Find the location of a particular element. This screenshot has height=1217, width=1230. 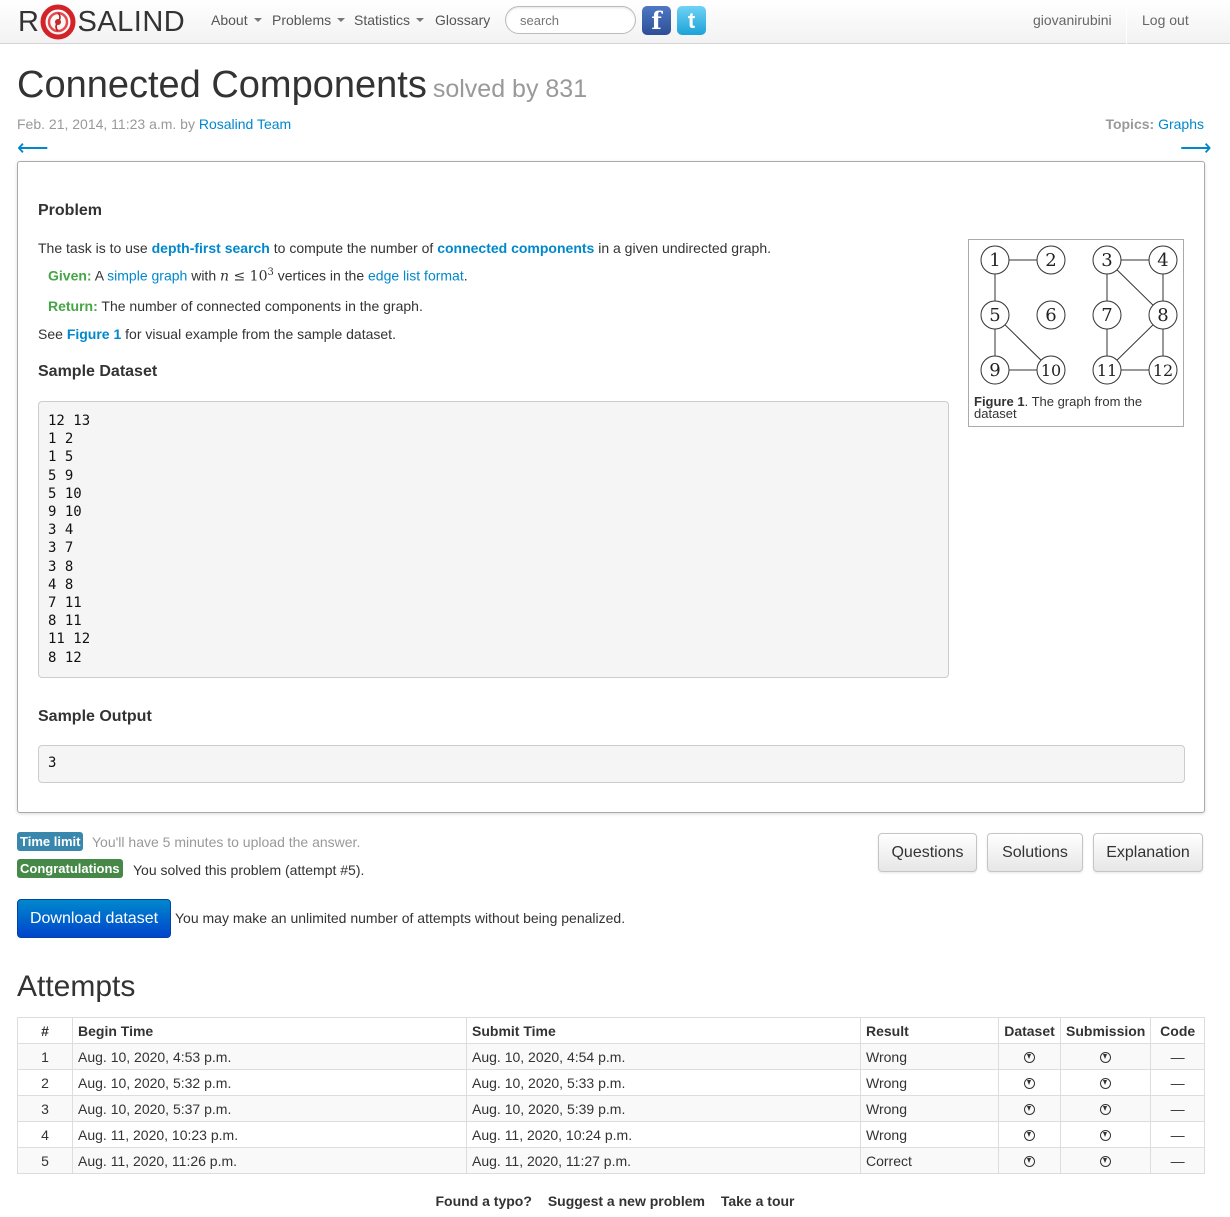

column-header: Code is located at coordinates (1177, 1030).